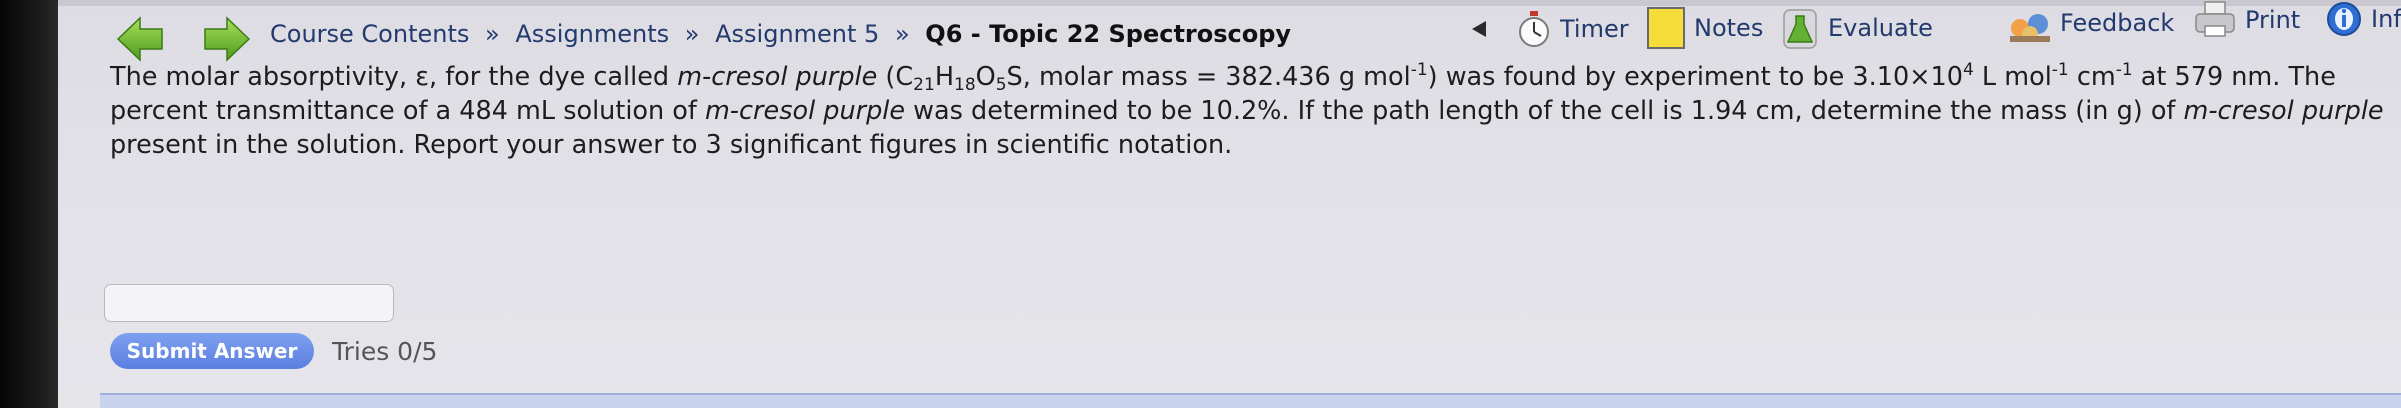  I want to click on tries-counter: Tries 0/5, so click(385, 351).